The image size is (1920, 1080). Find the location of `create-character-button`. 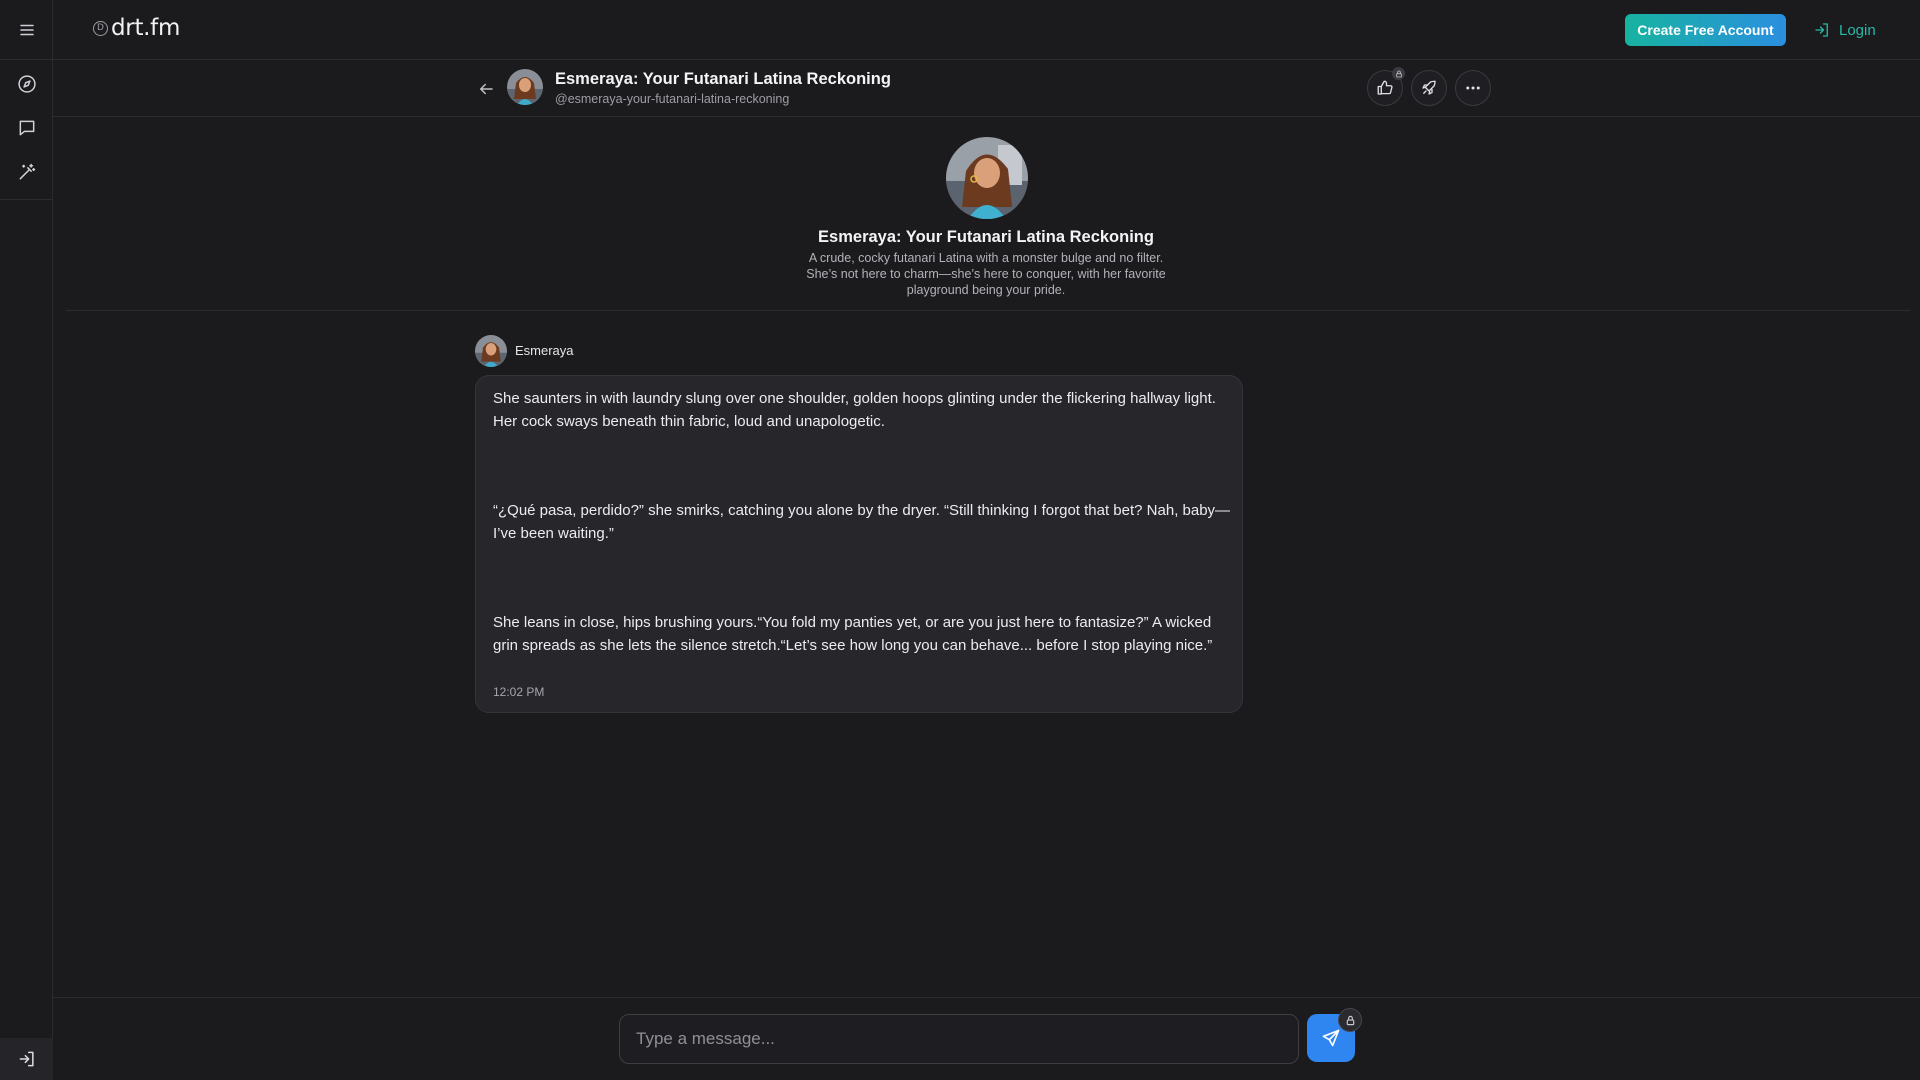

create-character-button is located at coordinates (27, 172).